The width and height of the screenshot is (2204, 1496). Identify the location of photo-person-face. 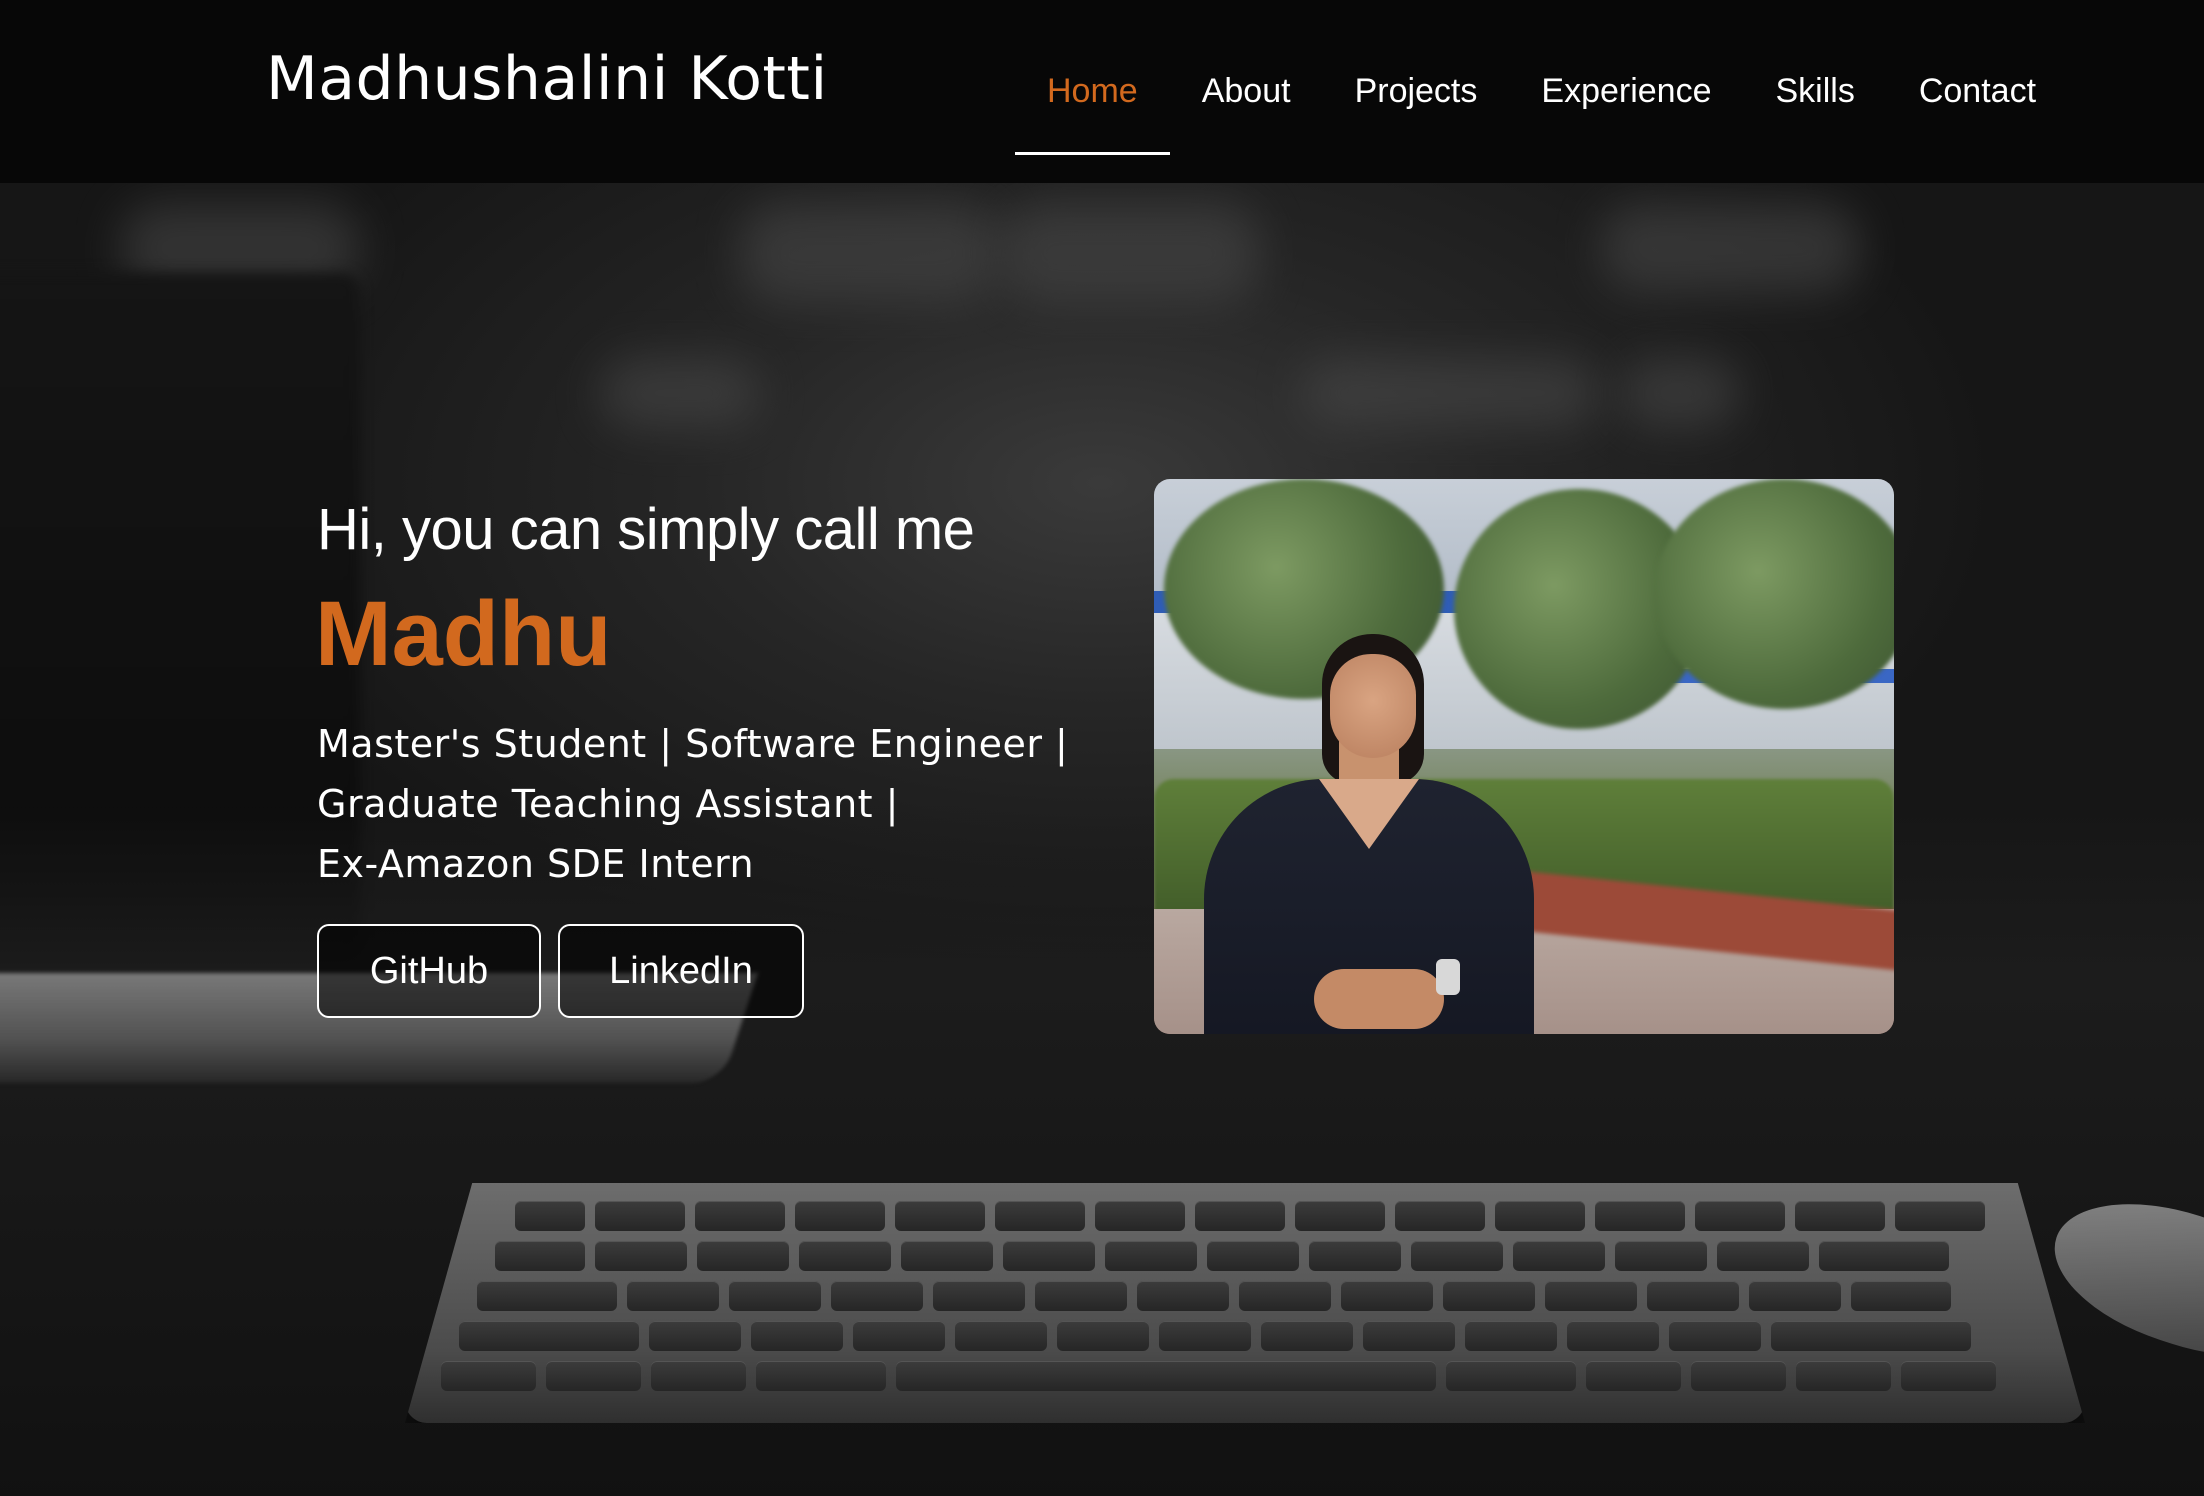
(1373, 706).